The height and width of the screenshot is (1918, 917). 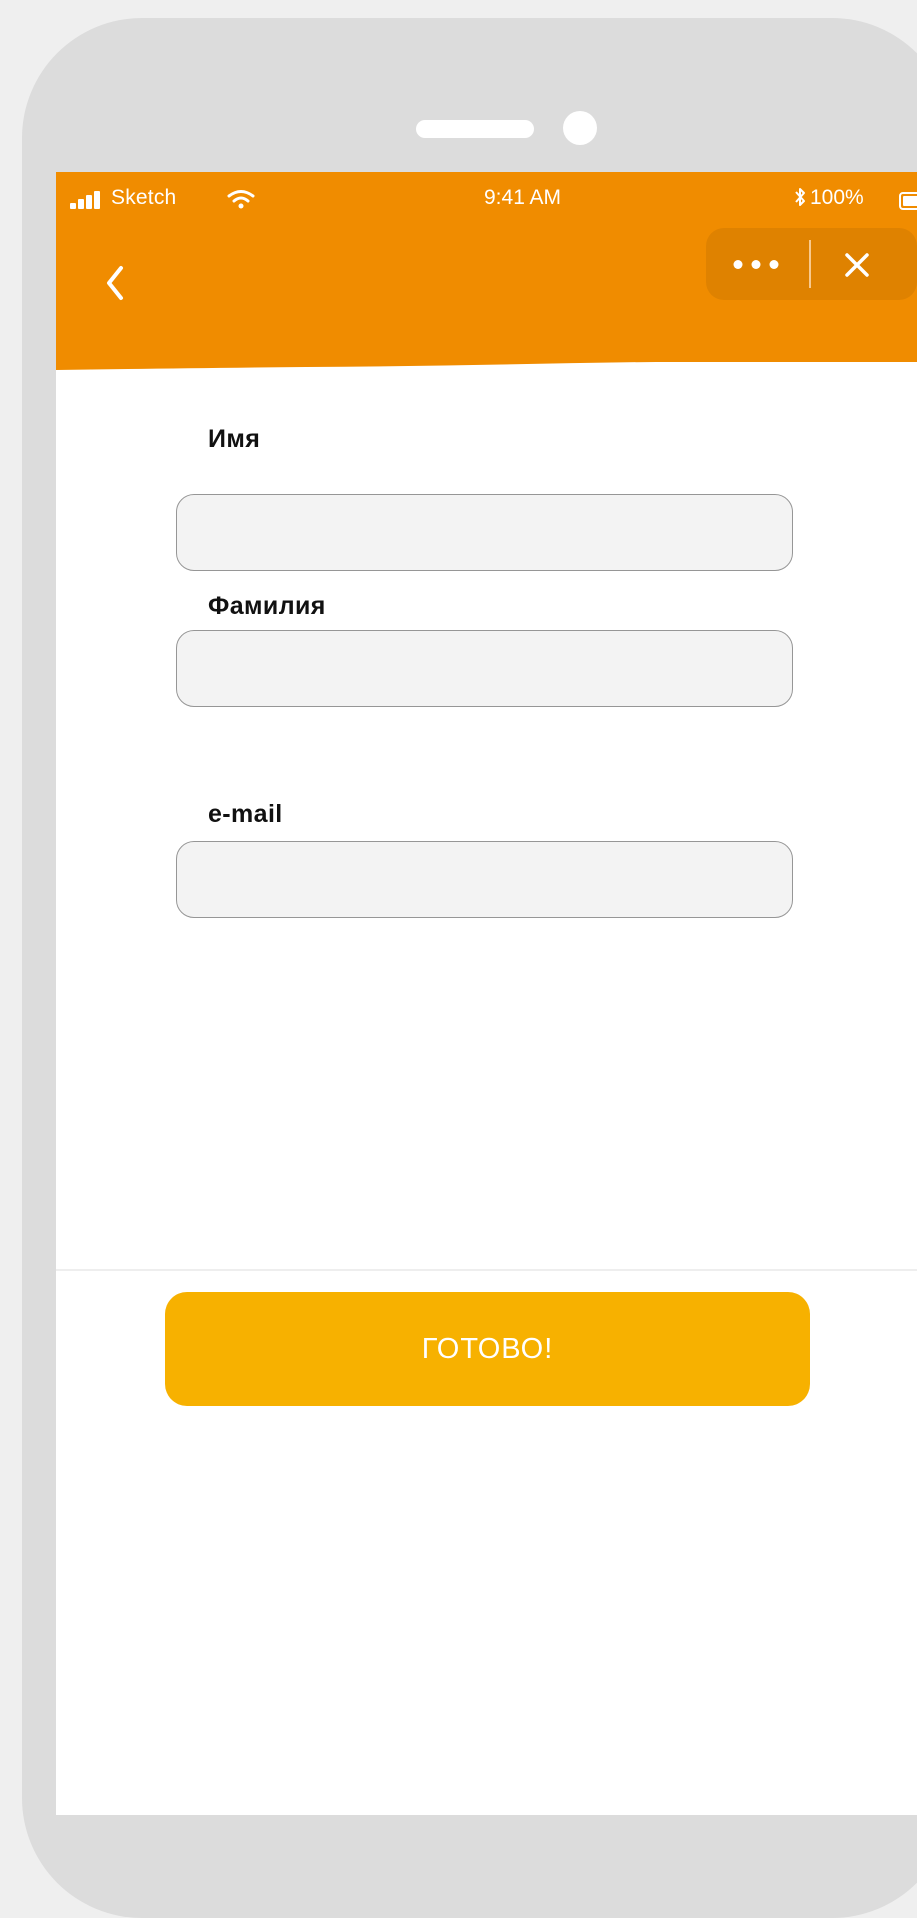 What do you see at coordinates (234, 439) in the screenshot?
I see `first-name-label: Имя` at bounding box center [234, 439].